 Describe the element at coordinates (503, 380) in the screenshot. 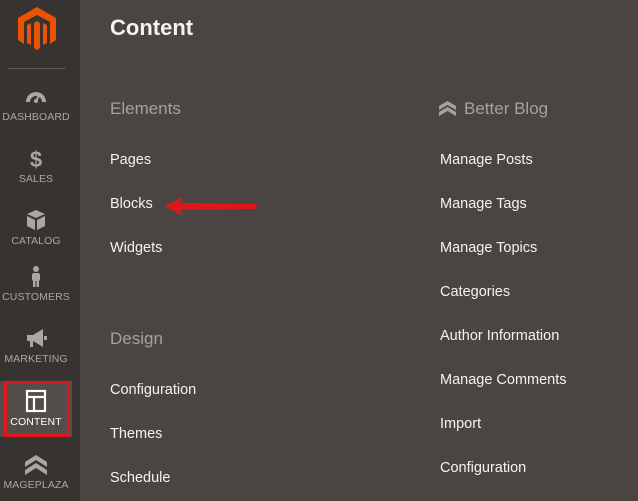

I see `menu-link-manage-comments: Manage Comments` at that location.